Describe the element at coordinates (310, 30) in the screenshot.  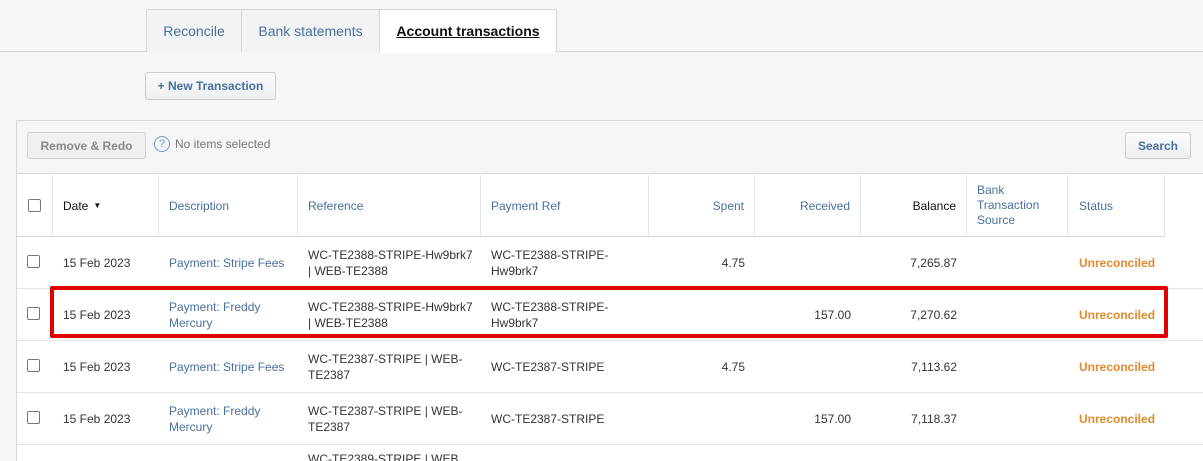
I see `tab-bank-statements: Bank statements` at that location.